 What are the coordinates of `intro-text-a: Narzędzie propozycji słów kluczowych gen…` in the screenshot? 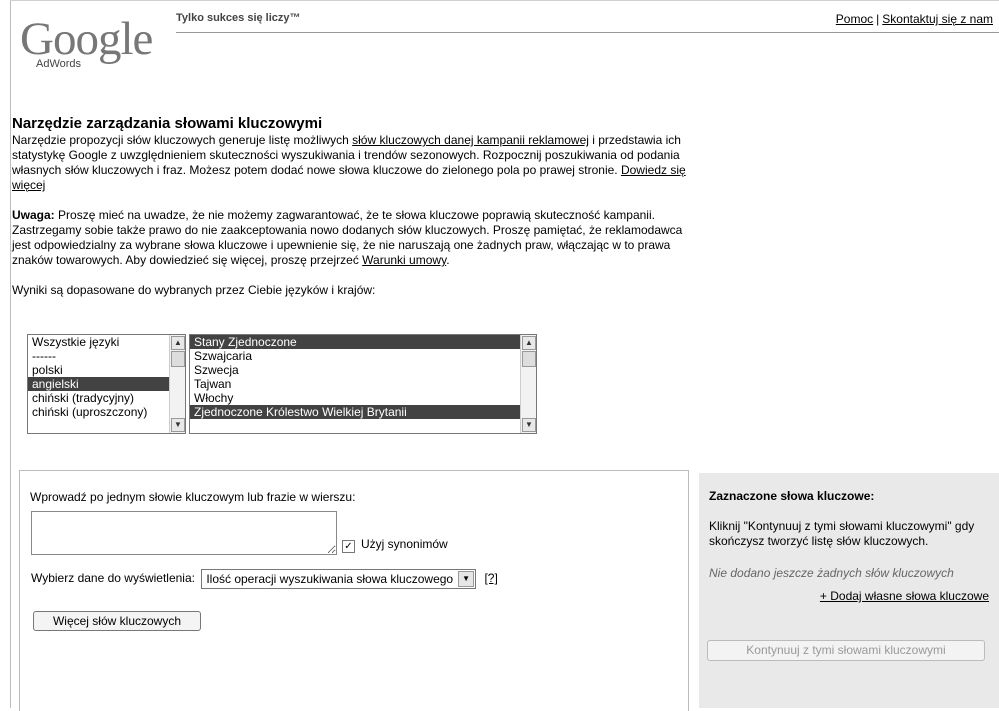 It's located at (182, 140).